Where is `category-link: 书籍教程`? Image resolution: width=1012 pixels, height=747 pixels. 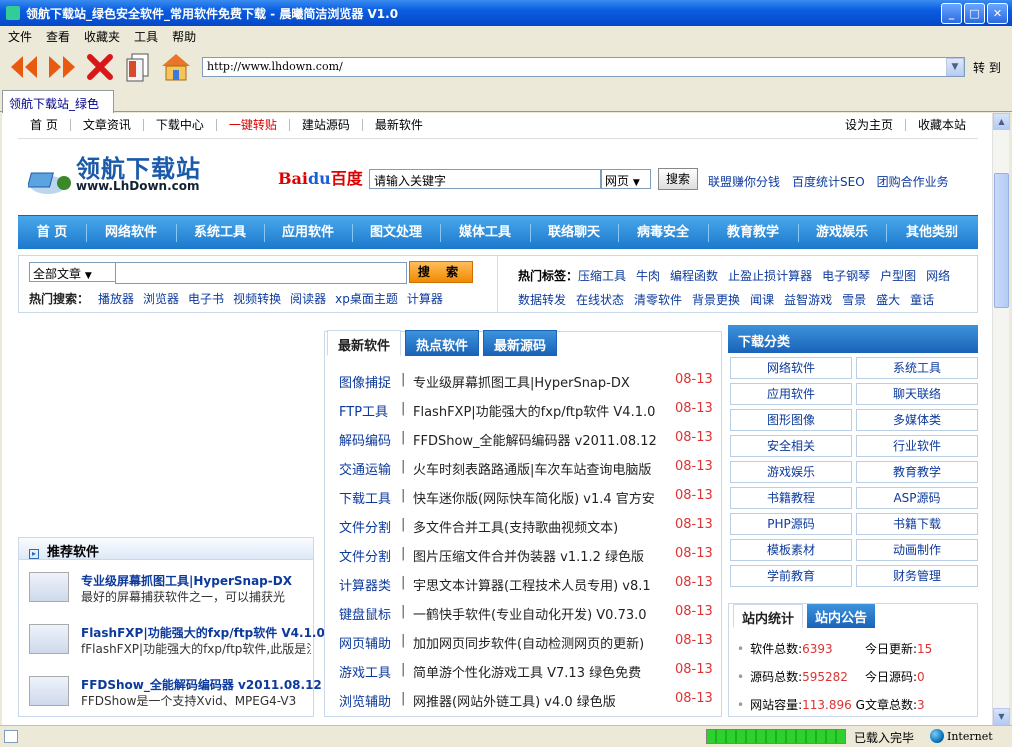
category-link: 书籍教程 is located at coordinates (791, 498).